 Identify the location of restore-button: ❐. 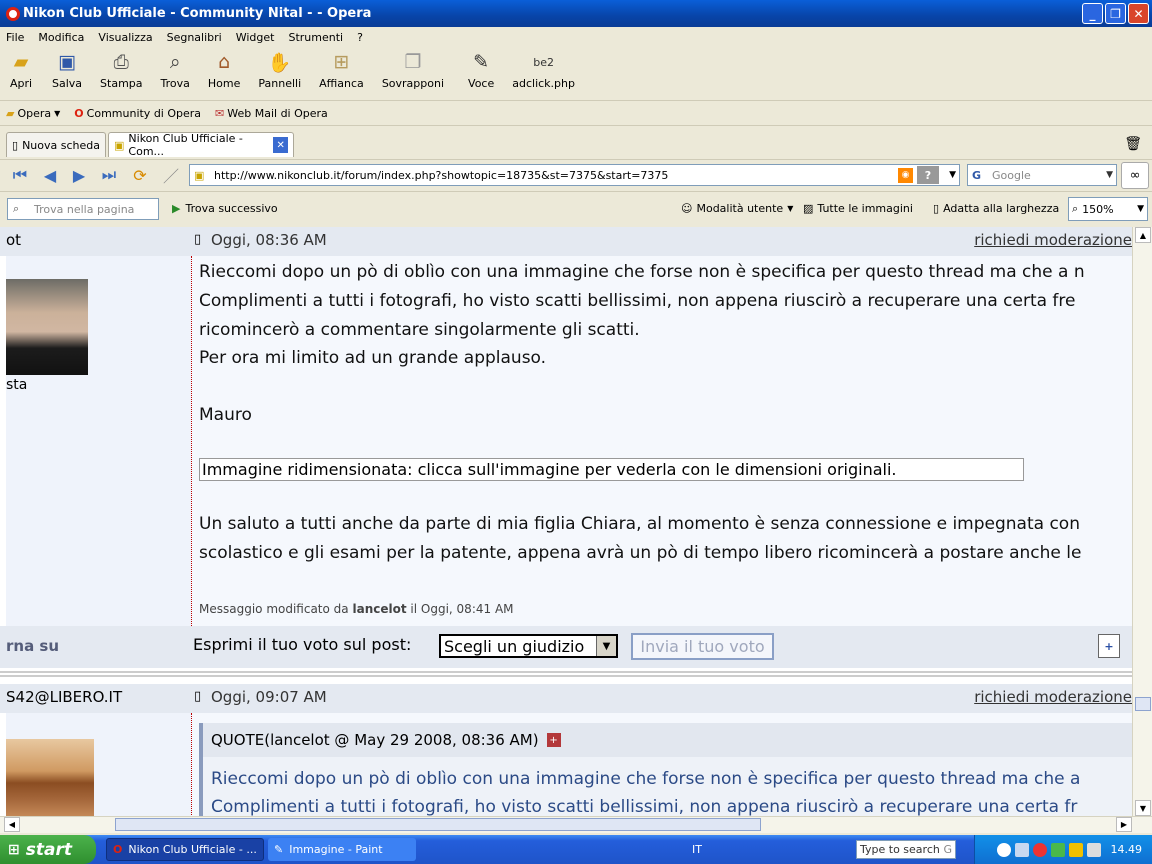
(1115, 13).